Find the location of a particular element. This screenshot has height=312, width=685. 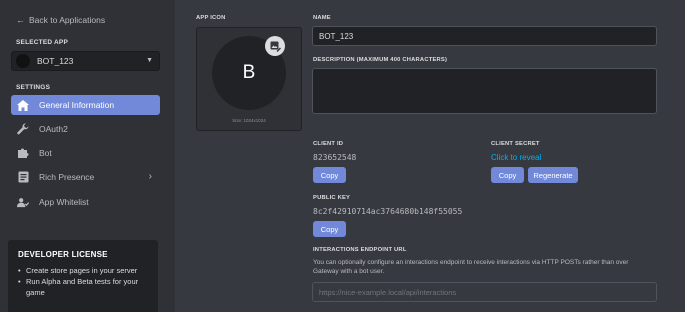

name-label: NAME is located at coordinates (322, 18).